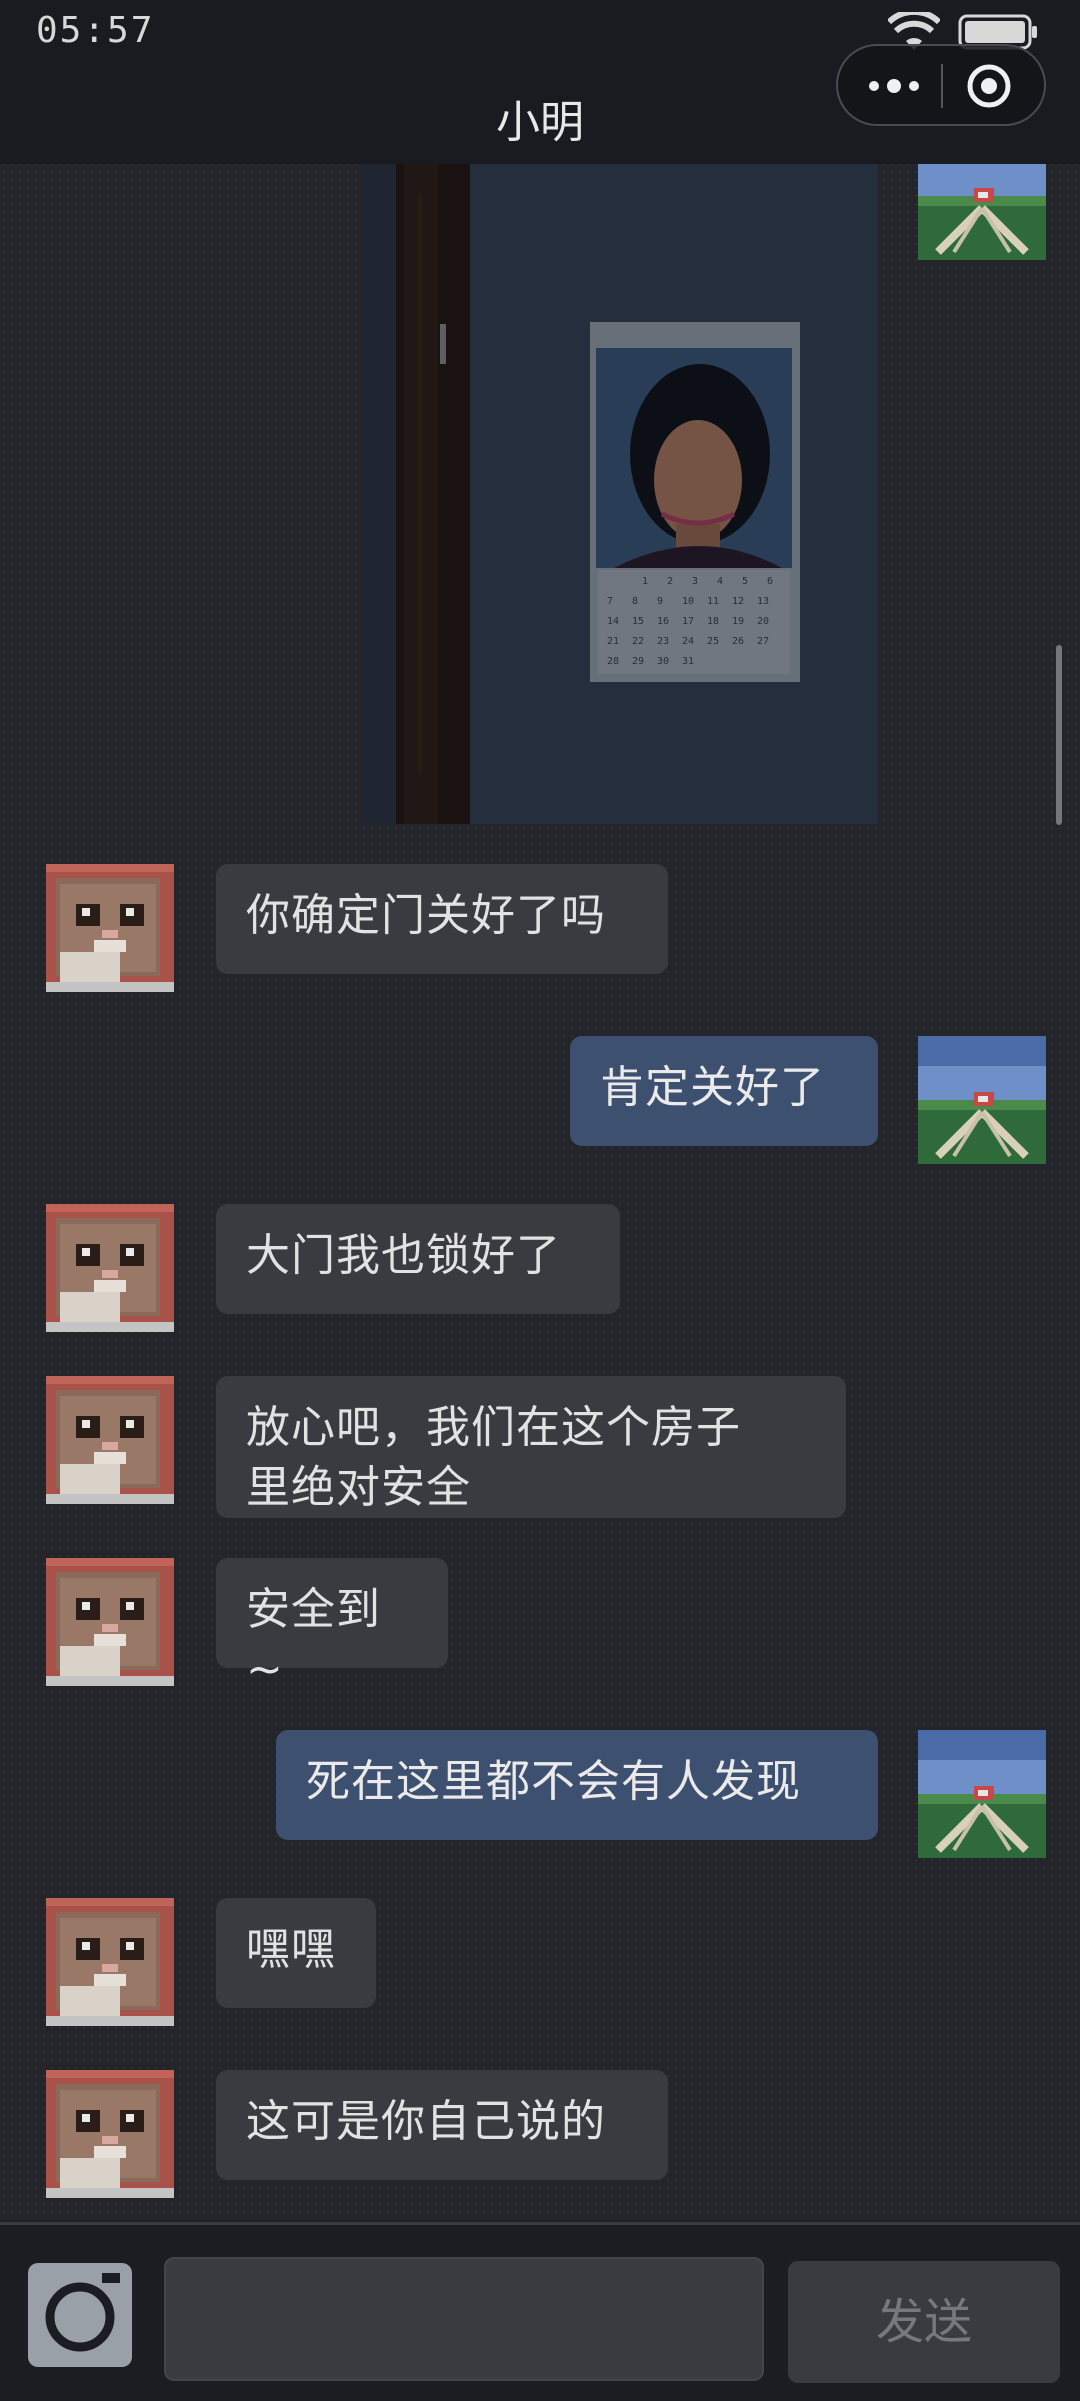 Image resolution: width=1080 pixels, height=2401 pixels. Describe the element at coordinates (332, 1626) in the screenshot. I see `message-bubble-incoming: 安全到~` at that location.